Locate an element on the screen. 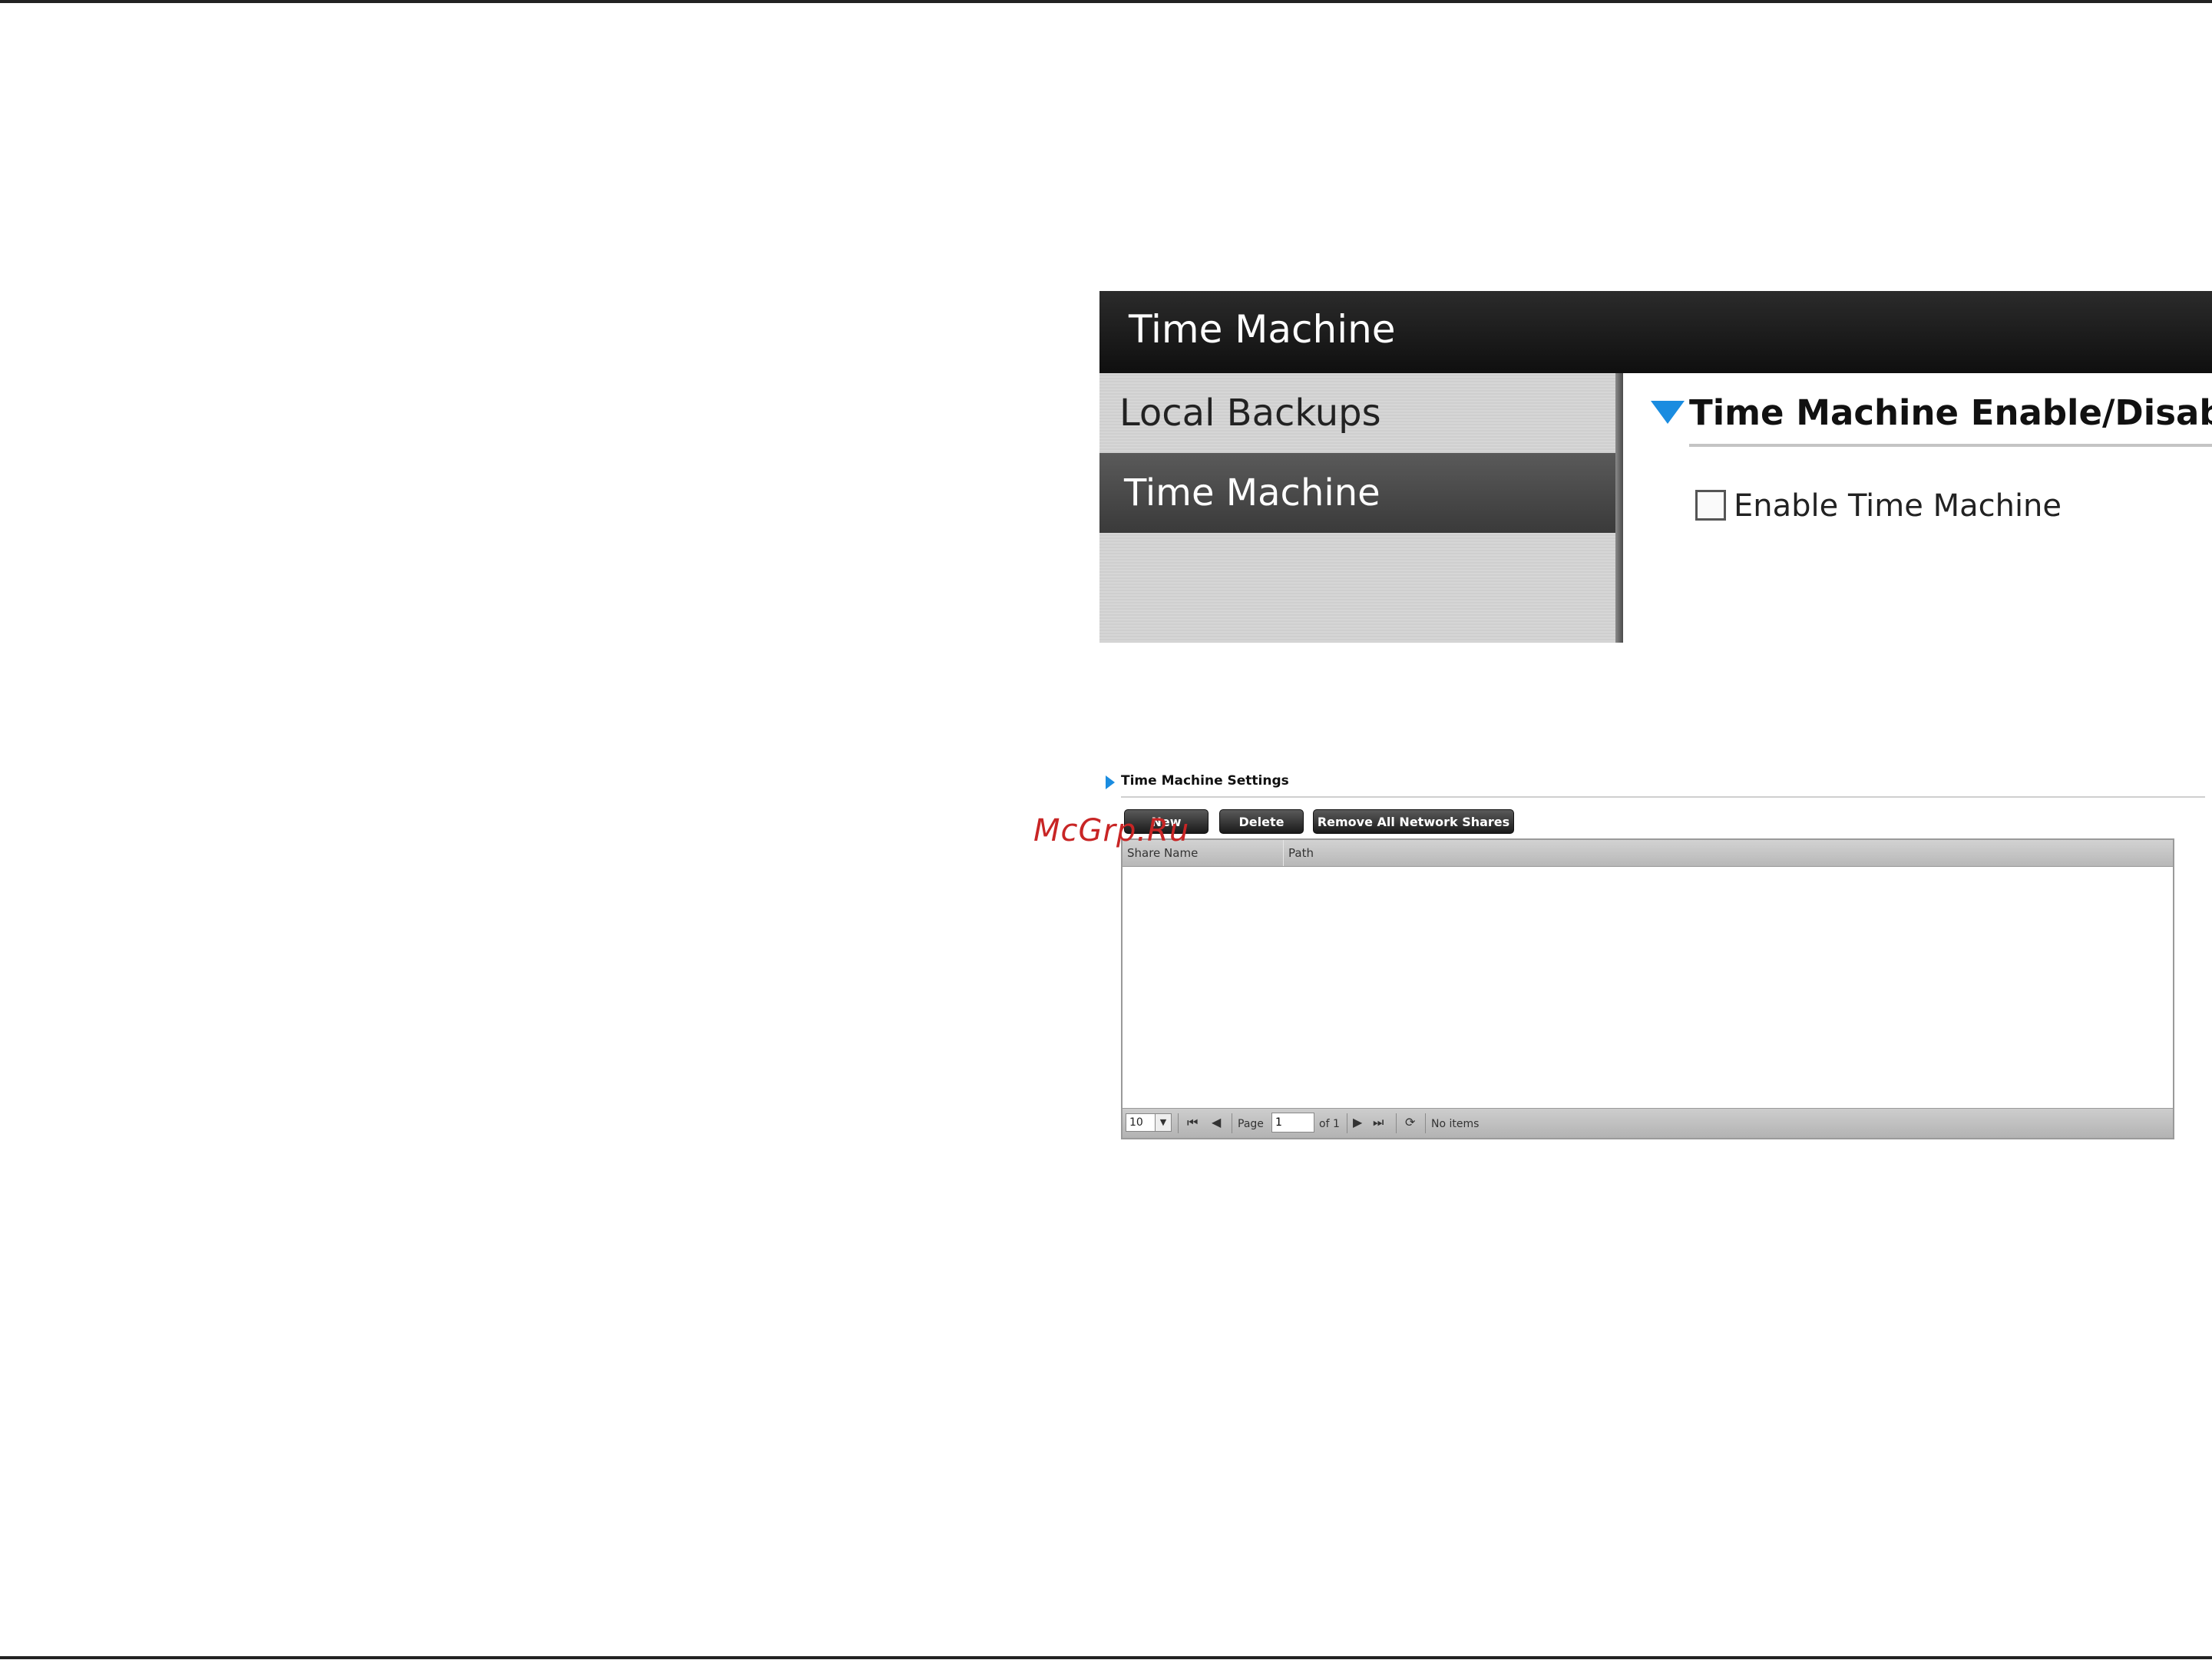 Image resolution: width=2212 pixels, height=1660 pixels. page-number-input: 1 is located at coordinates (1293, 1123).